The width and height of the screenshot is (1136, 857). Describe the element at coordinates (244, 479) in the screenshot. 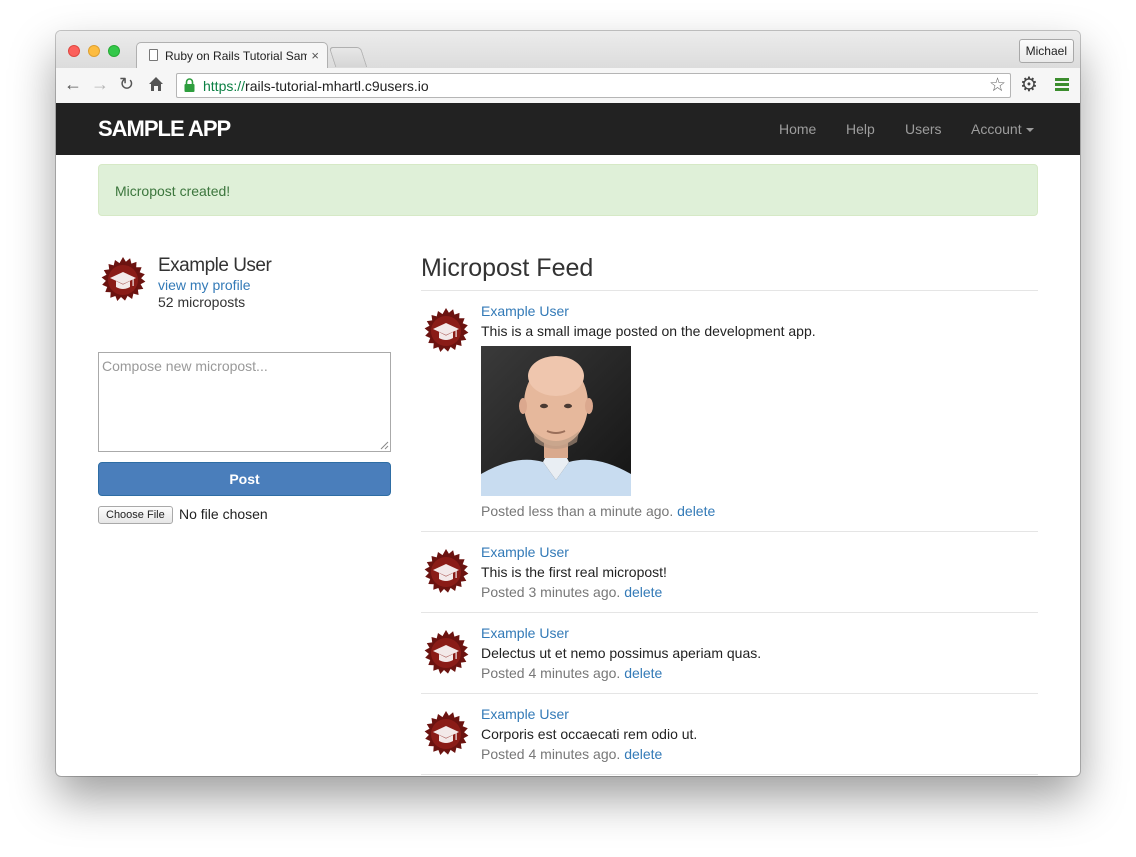

I see `post-button: Post` at that location.